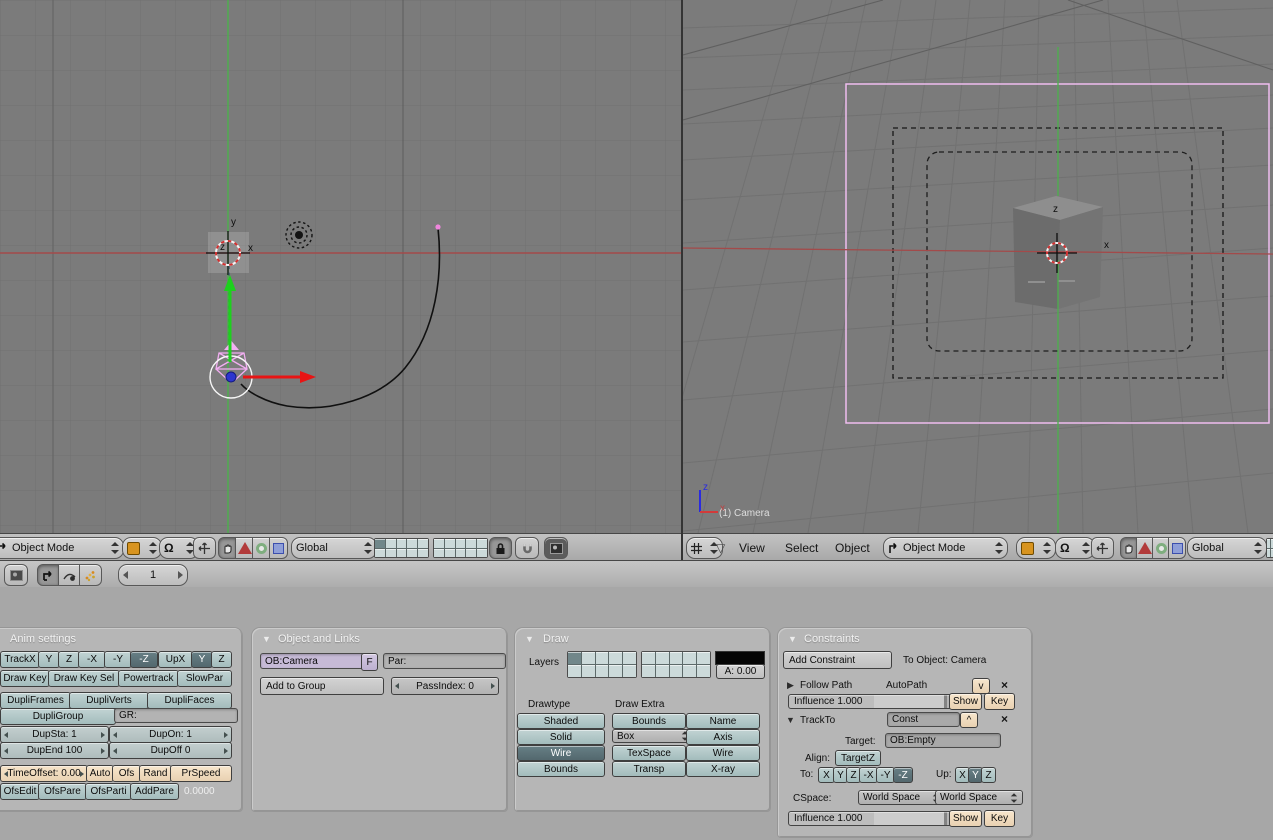  What do you see at coordinates (48, 575) in the screenshot?
I see `object-context-button` at bounding box center [48, 575].